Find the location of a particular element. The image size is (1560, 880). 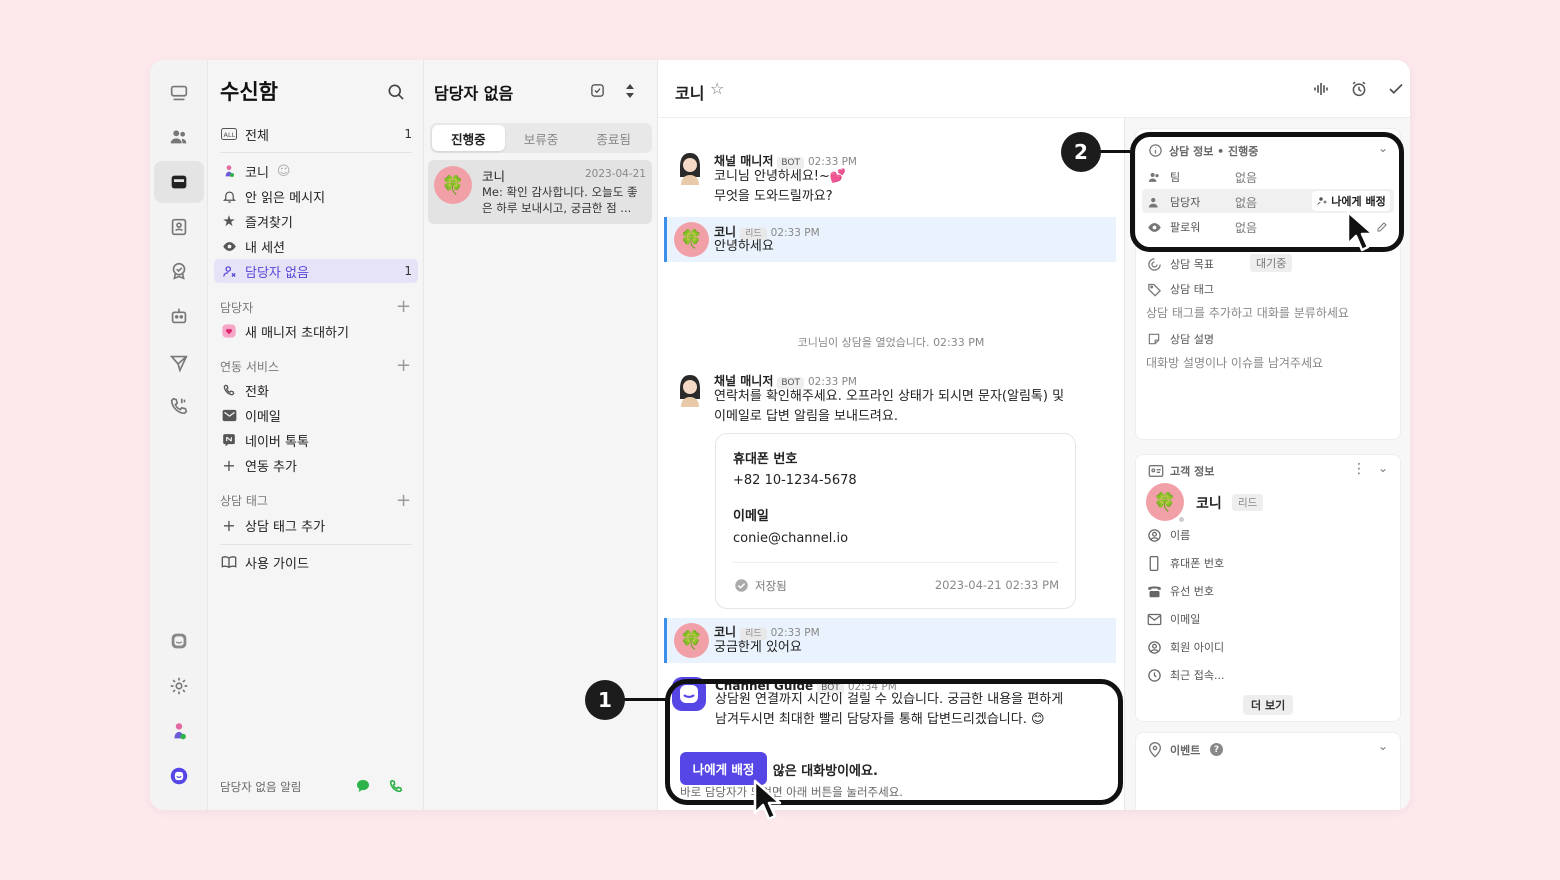

invite-manager-item: 새 매니저 초대하기 is located at coordinates (316, 331).